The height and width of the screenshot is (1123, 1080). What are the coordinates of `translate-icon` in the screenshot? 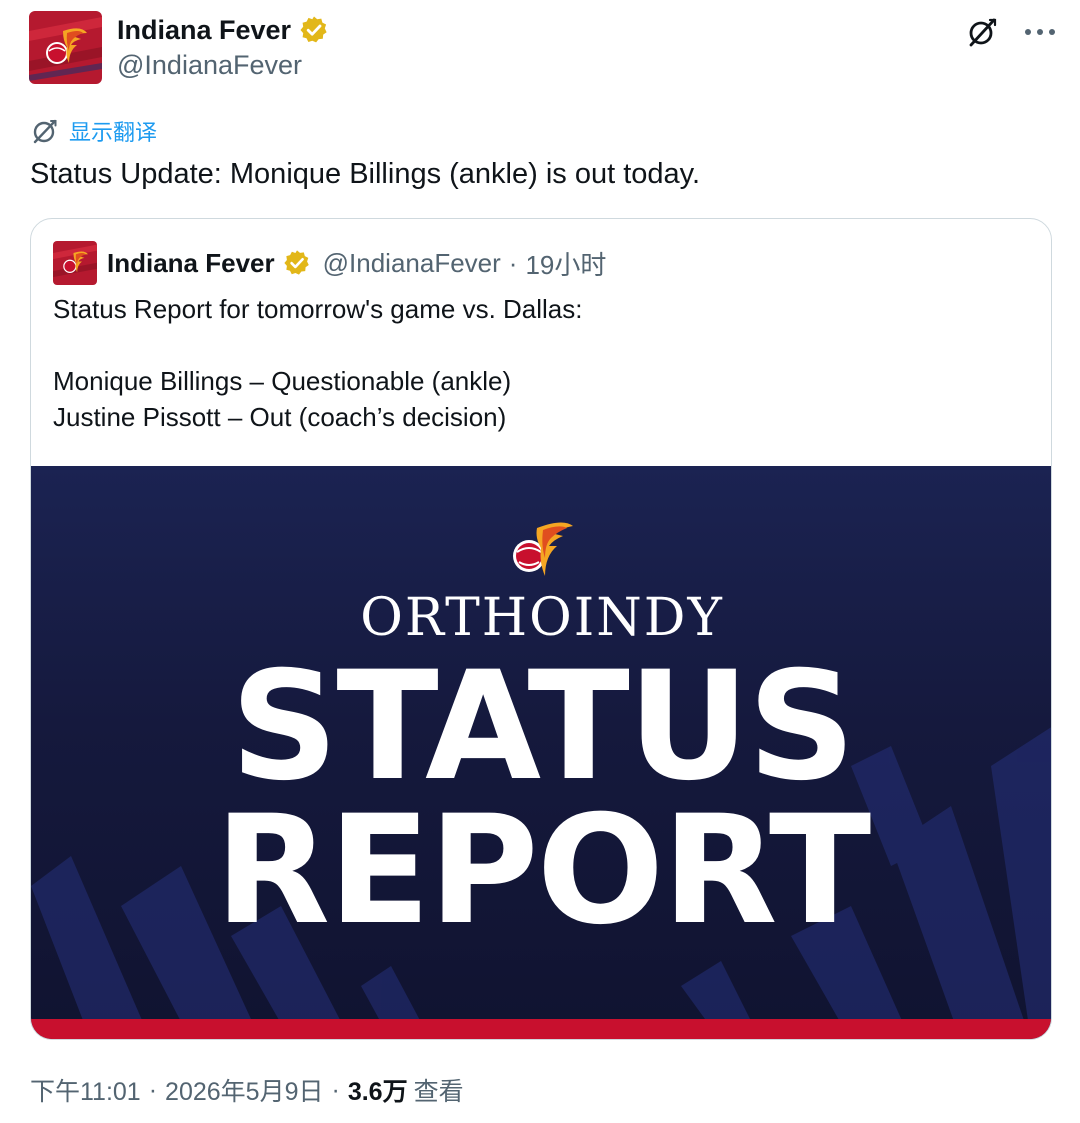 It's located at (45, 131).